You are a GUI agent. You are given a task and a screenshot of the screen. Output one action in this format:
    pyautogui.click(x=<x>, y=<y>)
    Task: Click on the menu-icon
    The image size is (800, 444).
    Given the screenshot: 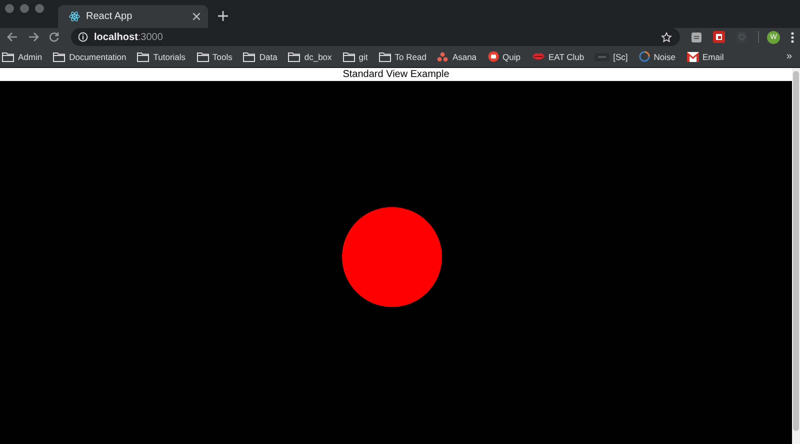 What is the action you would take?
    pyautogui.click(x=792, y=37)
    